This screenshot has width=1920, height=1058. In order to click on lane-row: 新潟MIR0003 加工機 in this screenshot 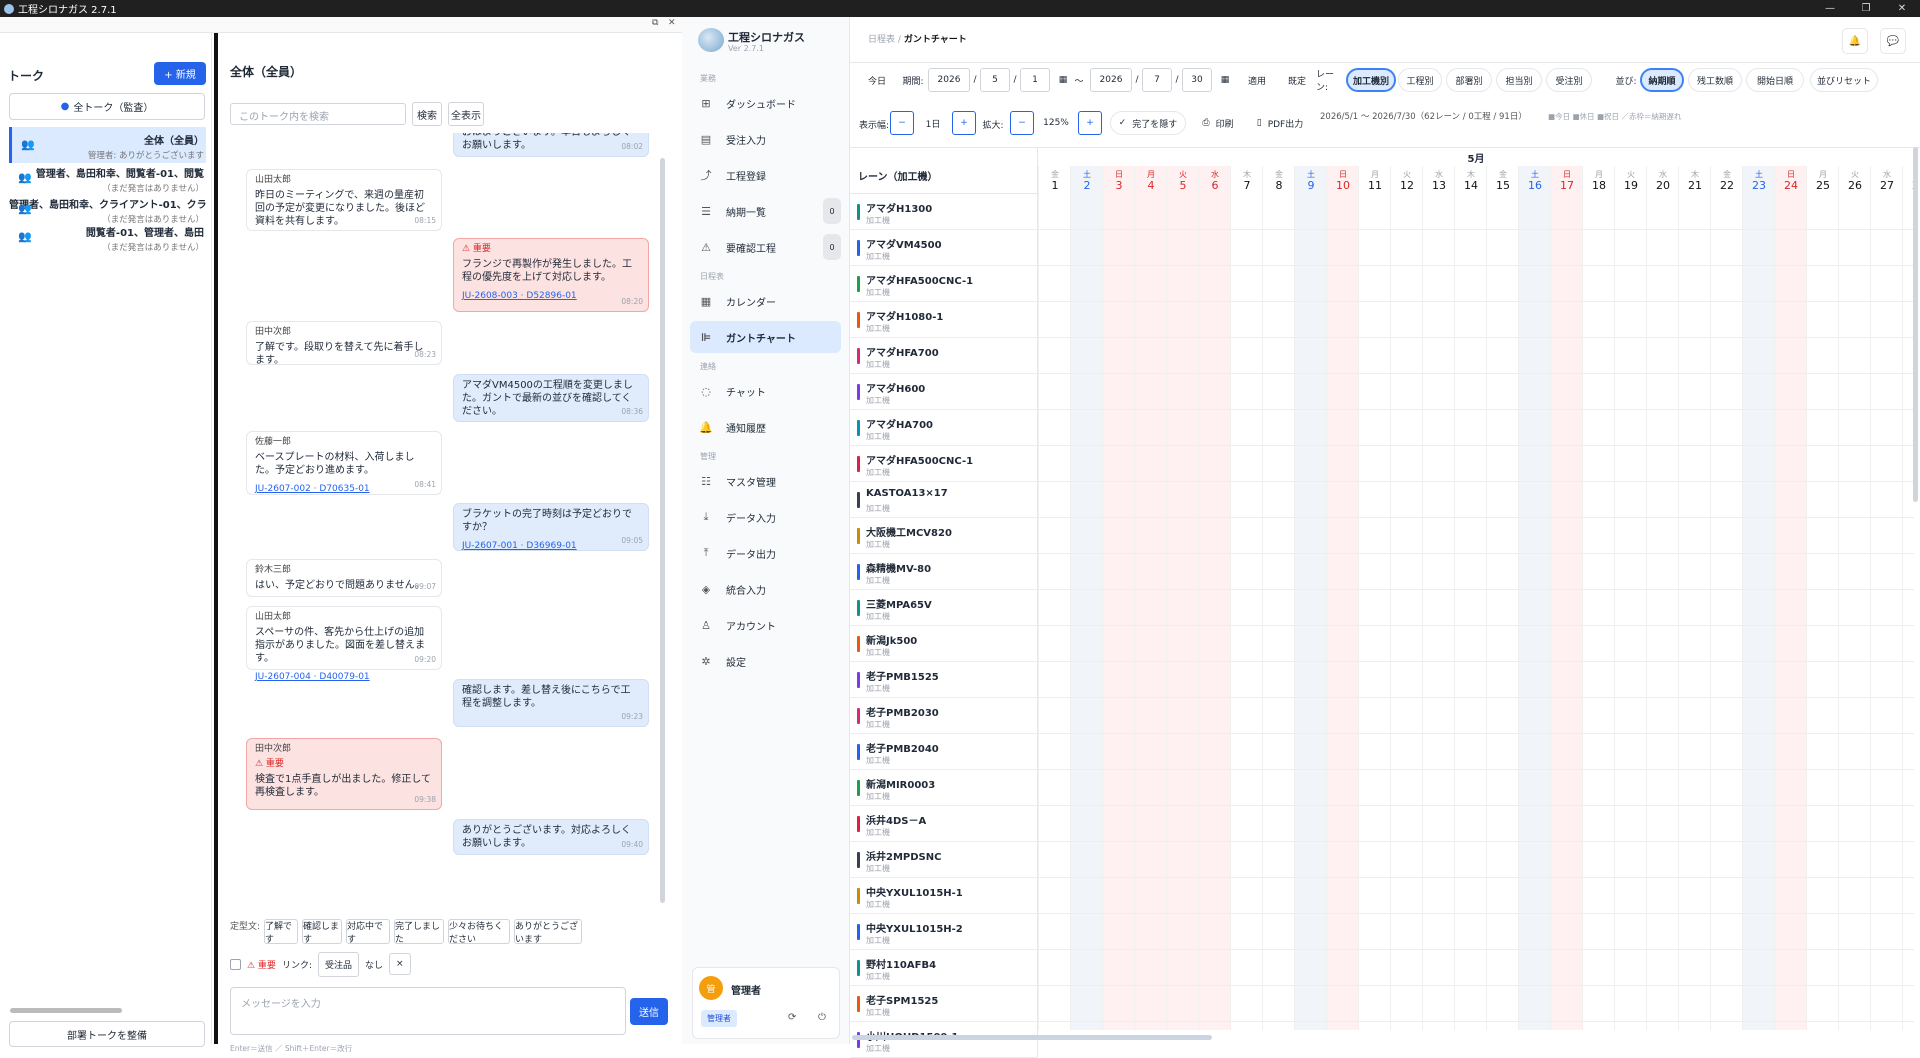, I will do `click(944, 788)`.